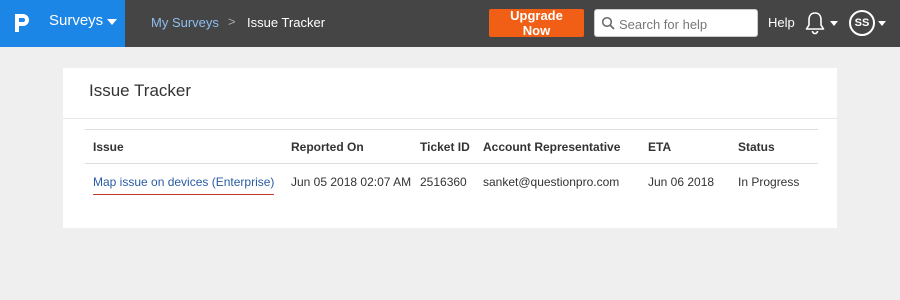 The width and height of the screenshot is (900, 300). I want to click on column-header-status: Status, so click(774, 146).